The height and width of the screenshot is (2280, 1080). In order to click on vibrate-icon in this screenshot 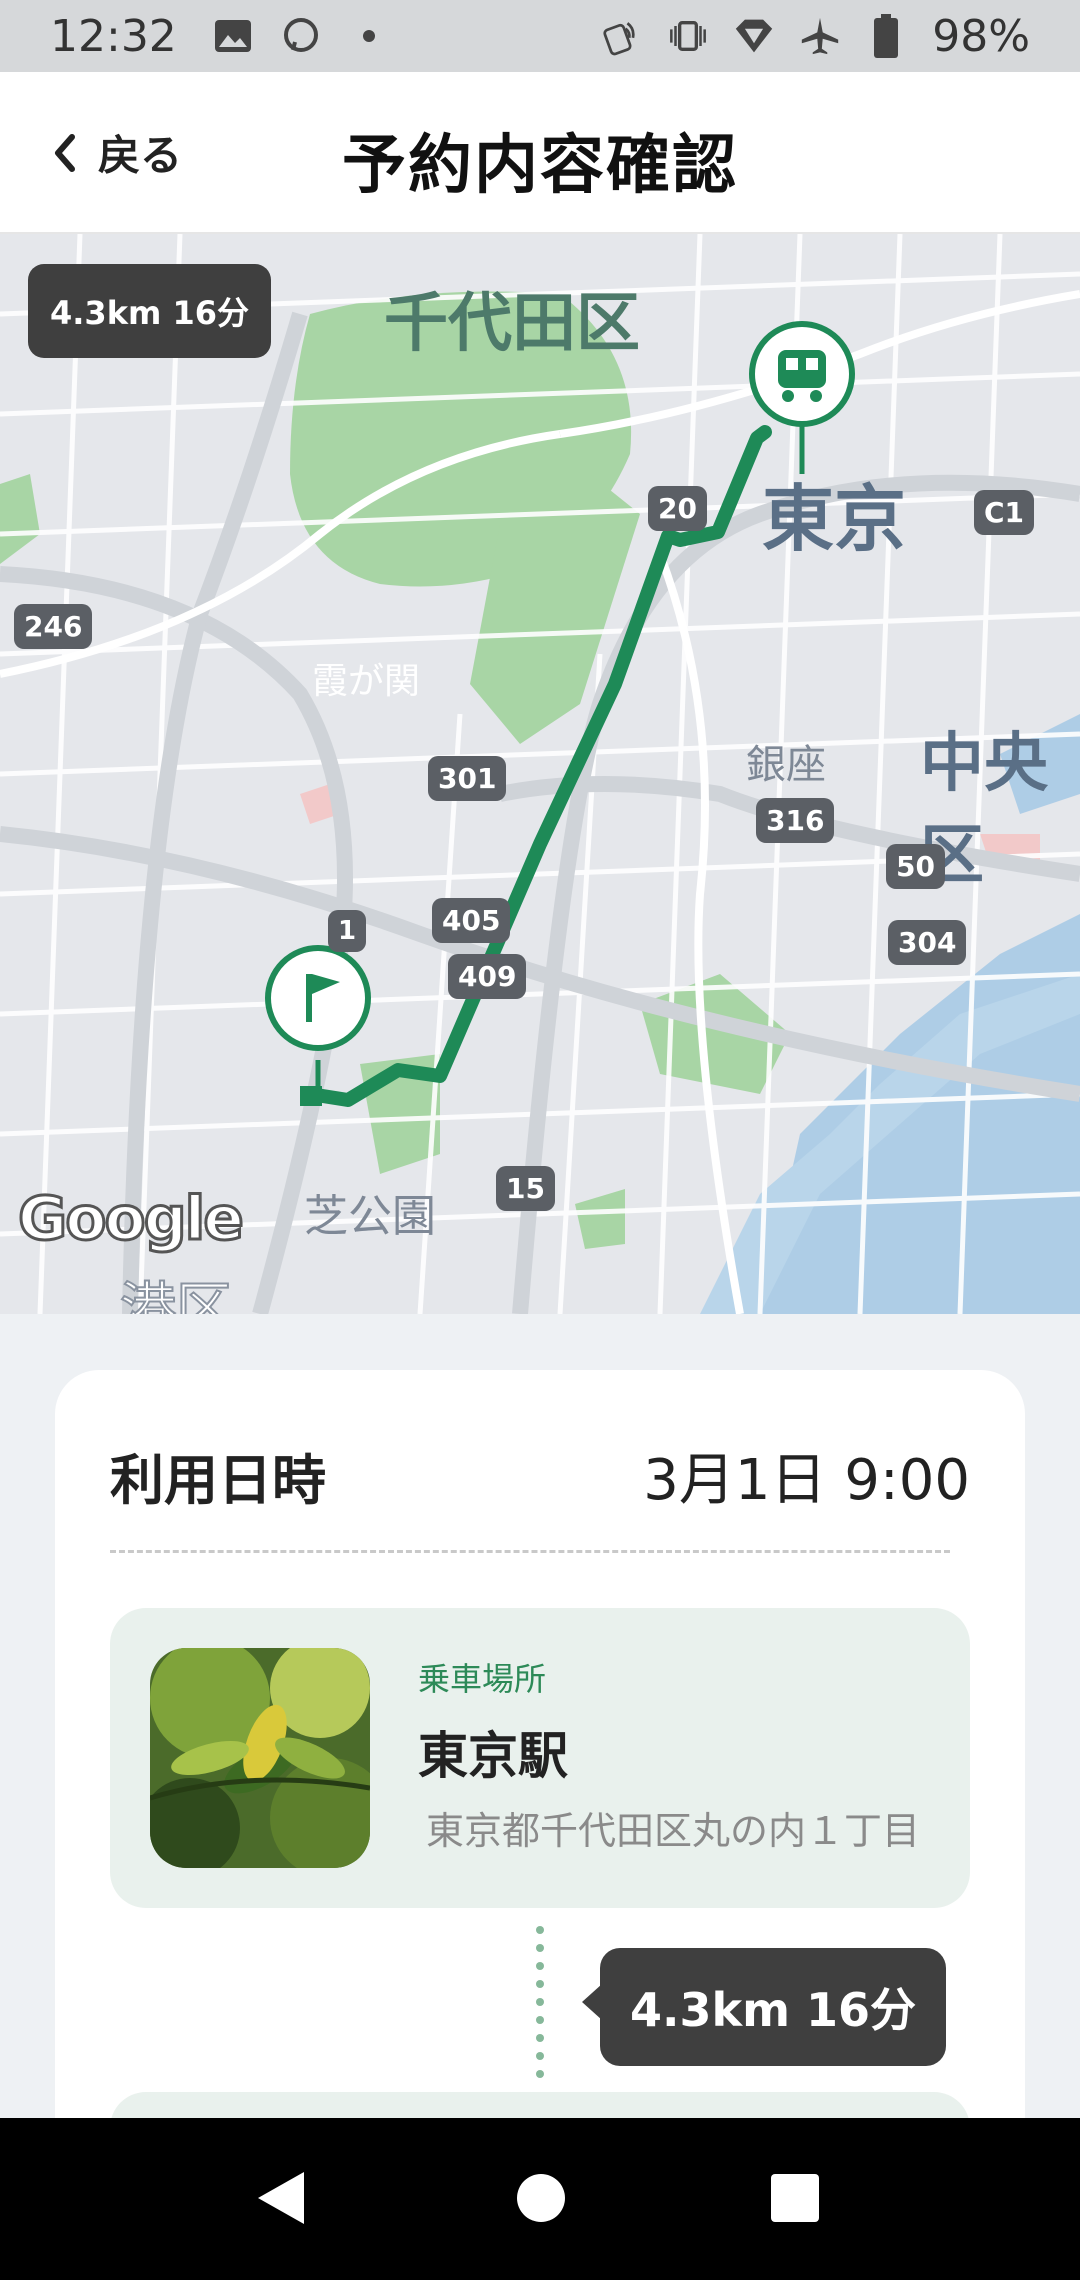, I will do `click(688, 36)`.